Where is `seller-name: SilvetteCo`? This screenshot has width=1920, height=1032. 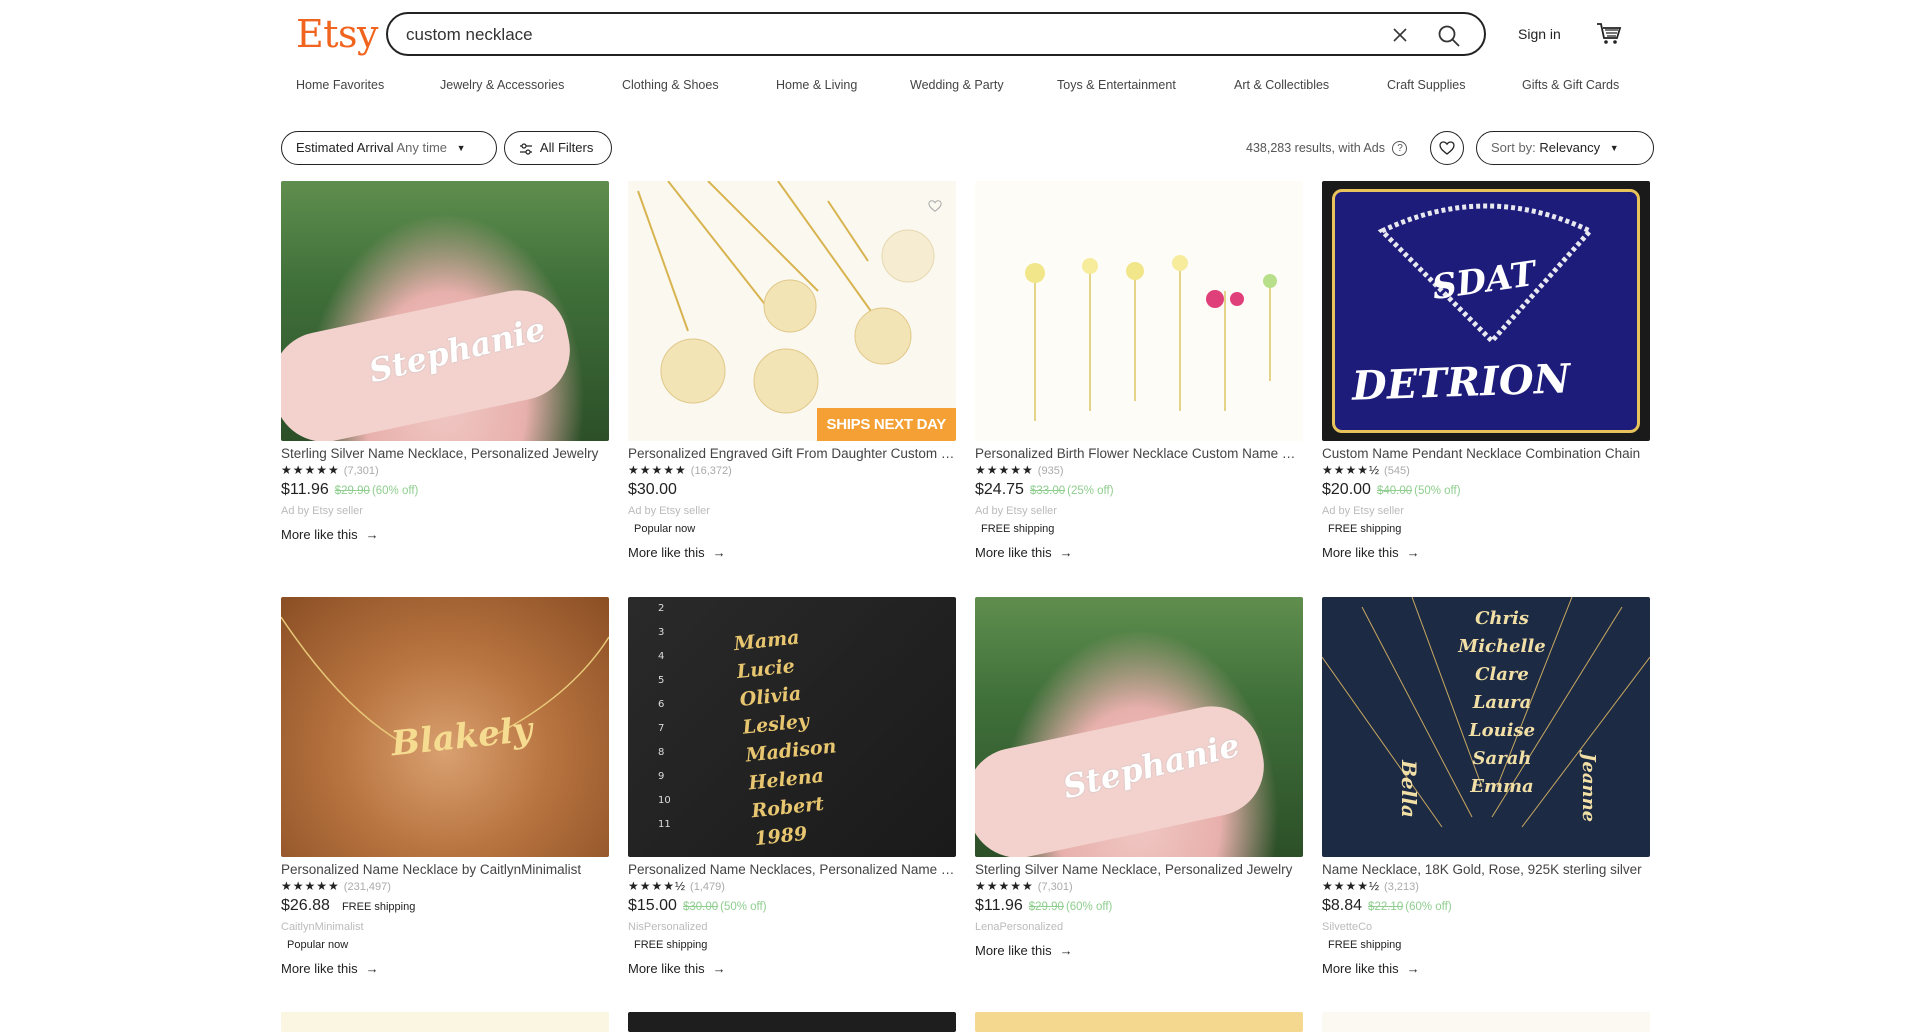
seller-name: SilvetteCo is located at coordinates (1486, 927).